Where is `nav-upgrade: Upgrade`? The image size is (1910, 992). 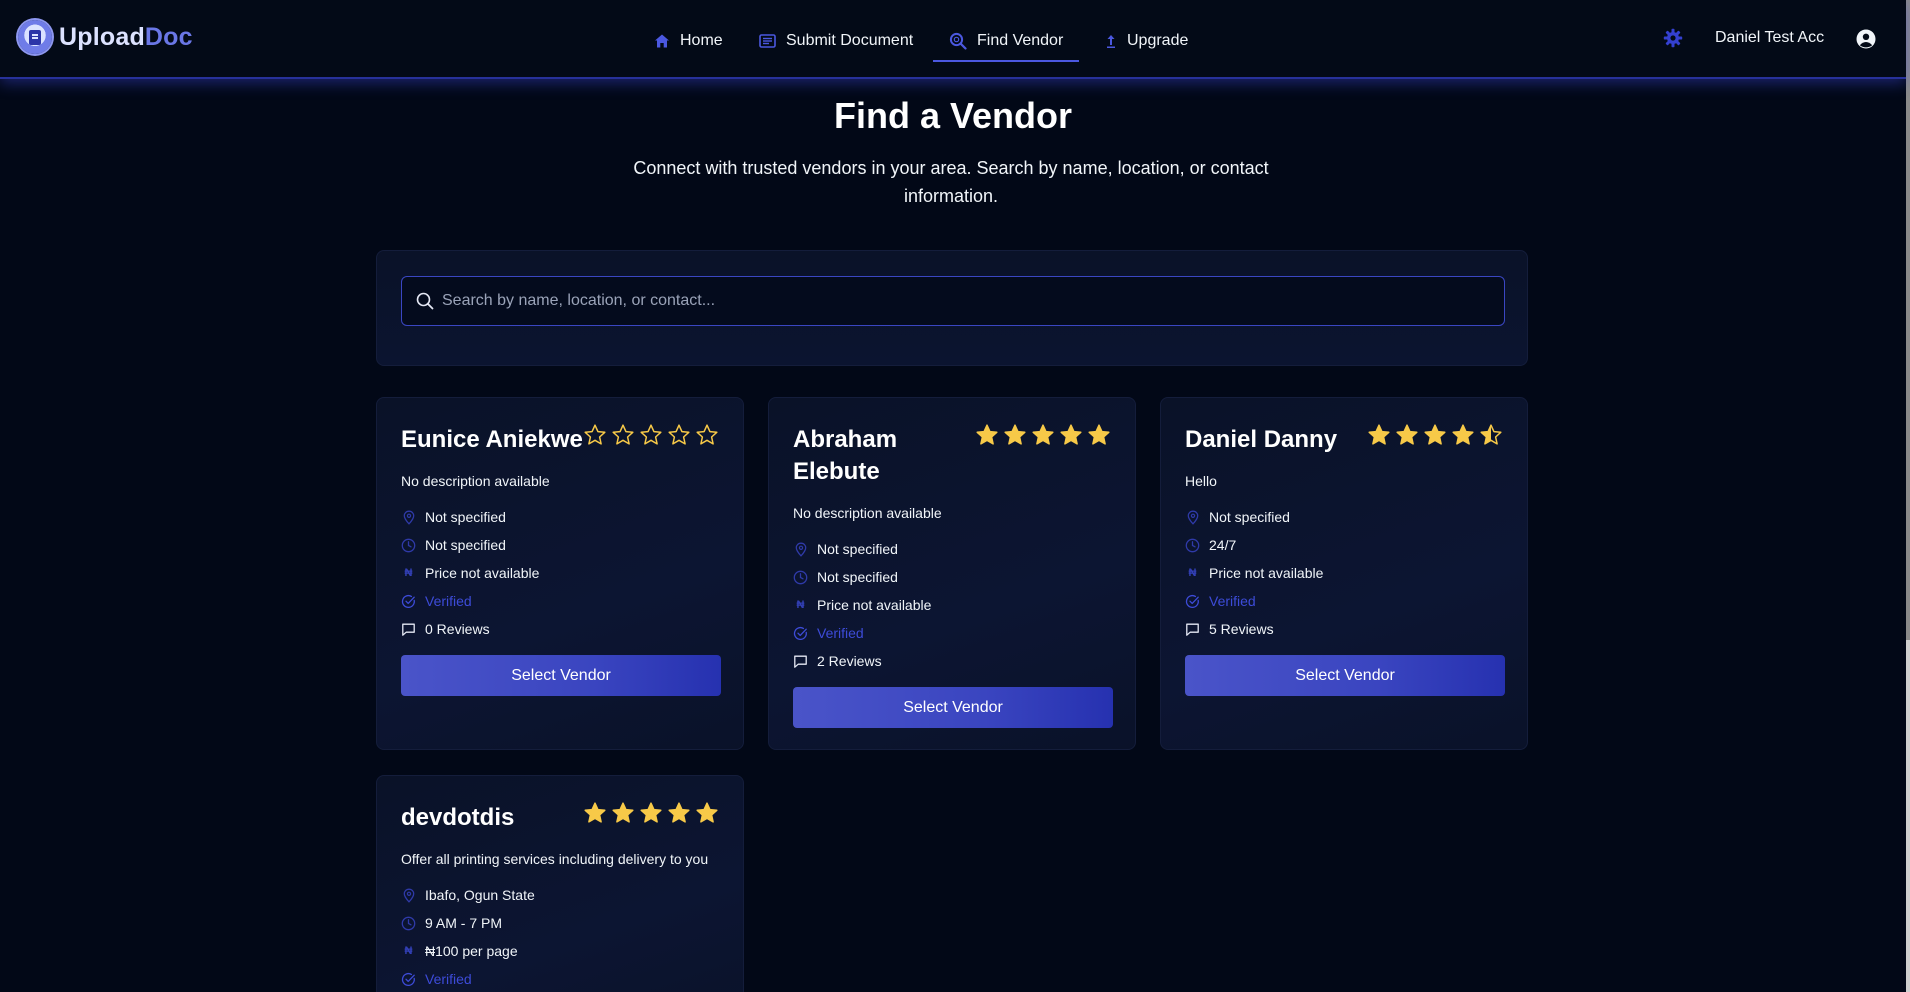
nav-upgrade: Upgrade is located at coordinates (1146, 41).